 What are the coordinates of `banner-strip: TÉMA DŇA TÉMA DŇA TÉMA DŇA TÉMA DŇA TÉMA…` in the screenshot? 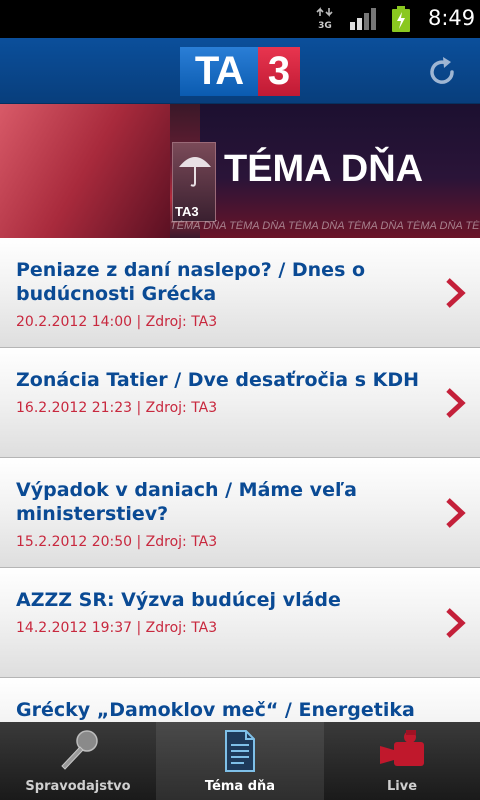 It's located at (325, 226).